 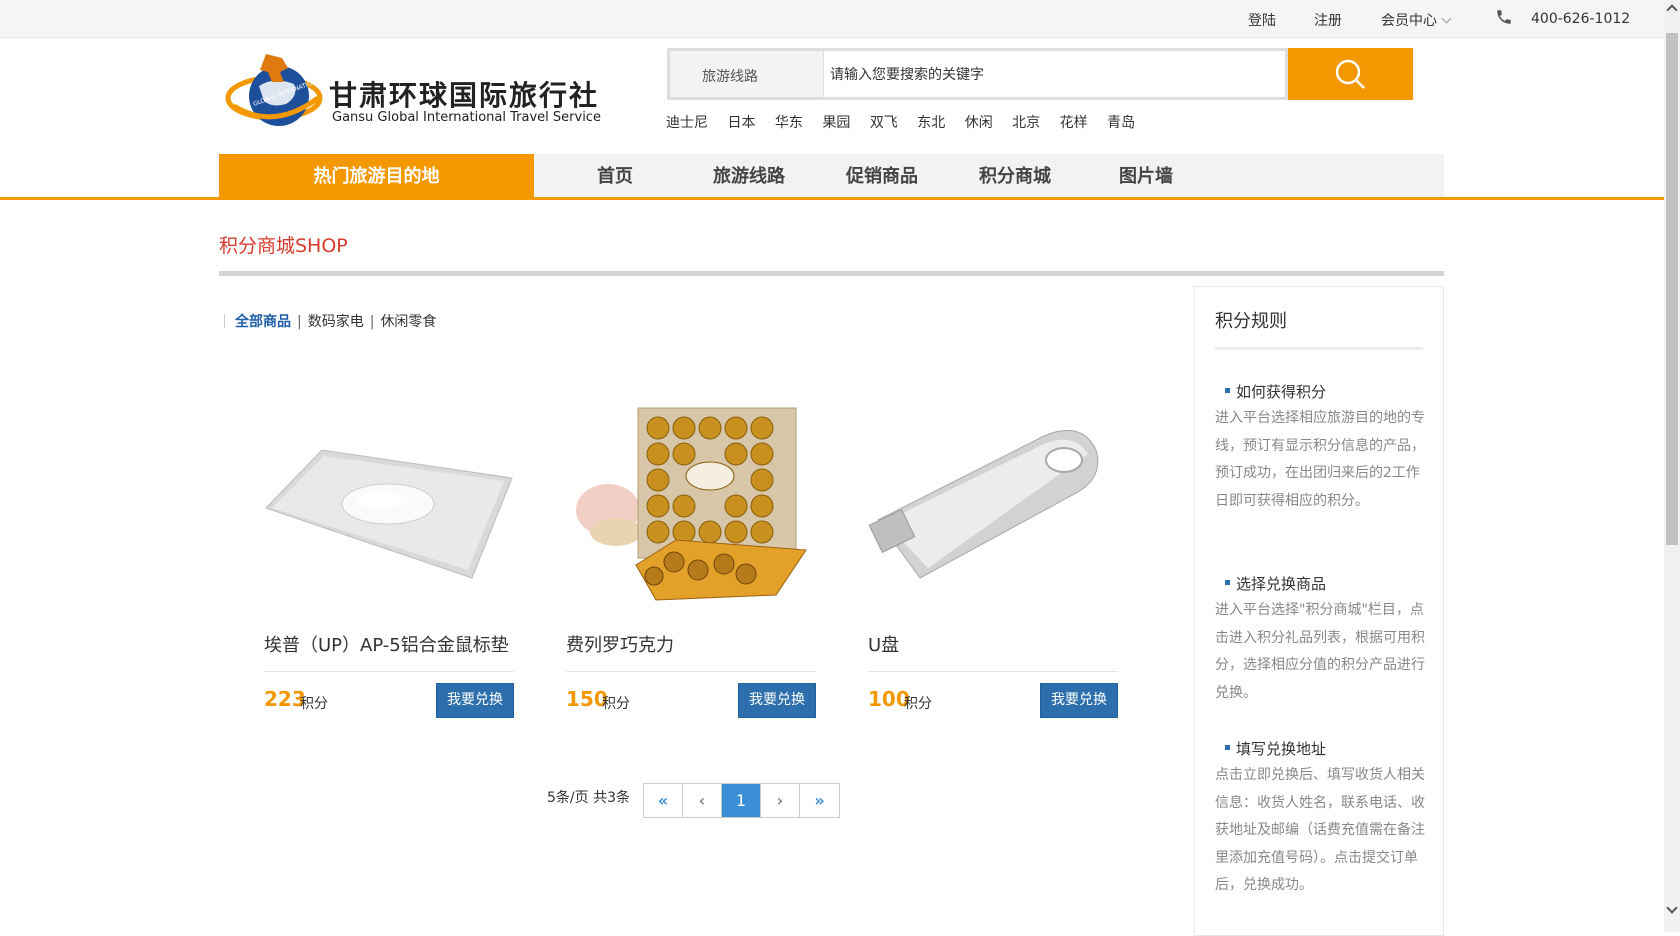 I want to click on nav-photo-wall: 图片墙, so click(x=1146, y=176).